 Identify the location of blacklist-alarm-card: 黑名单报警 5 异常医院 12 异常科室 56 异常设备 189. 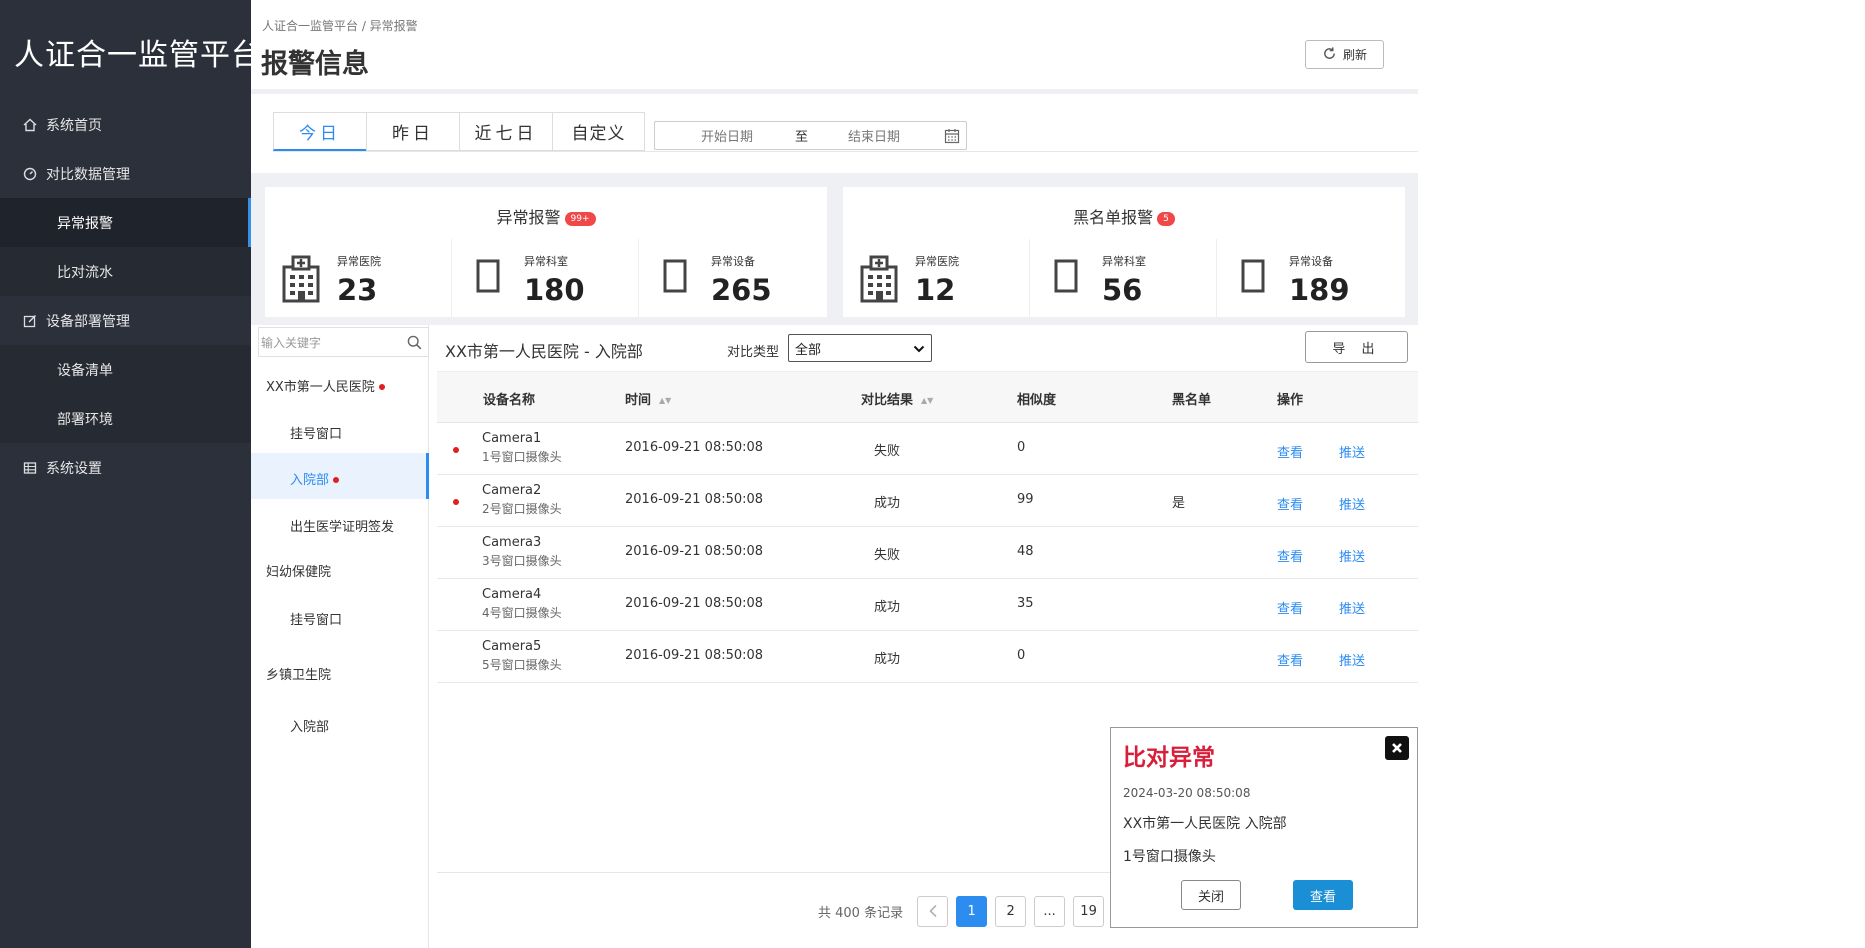
(1124, 252).